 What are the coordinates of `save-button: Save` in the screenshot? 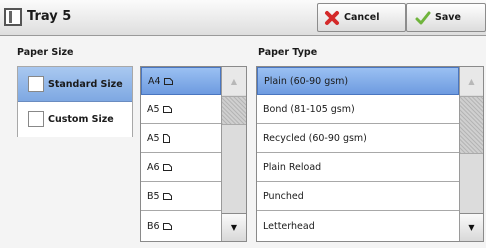 It's located at (446, 17).